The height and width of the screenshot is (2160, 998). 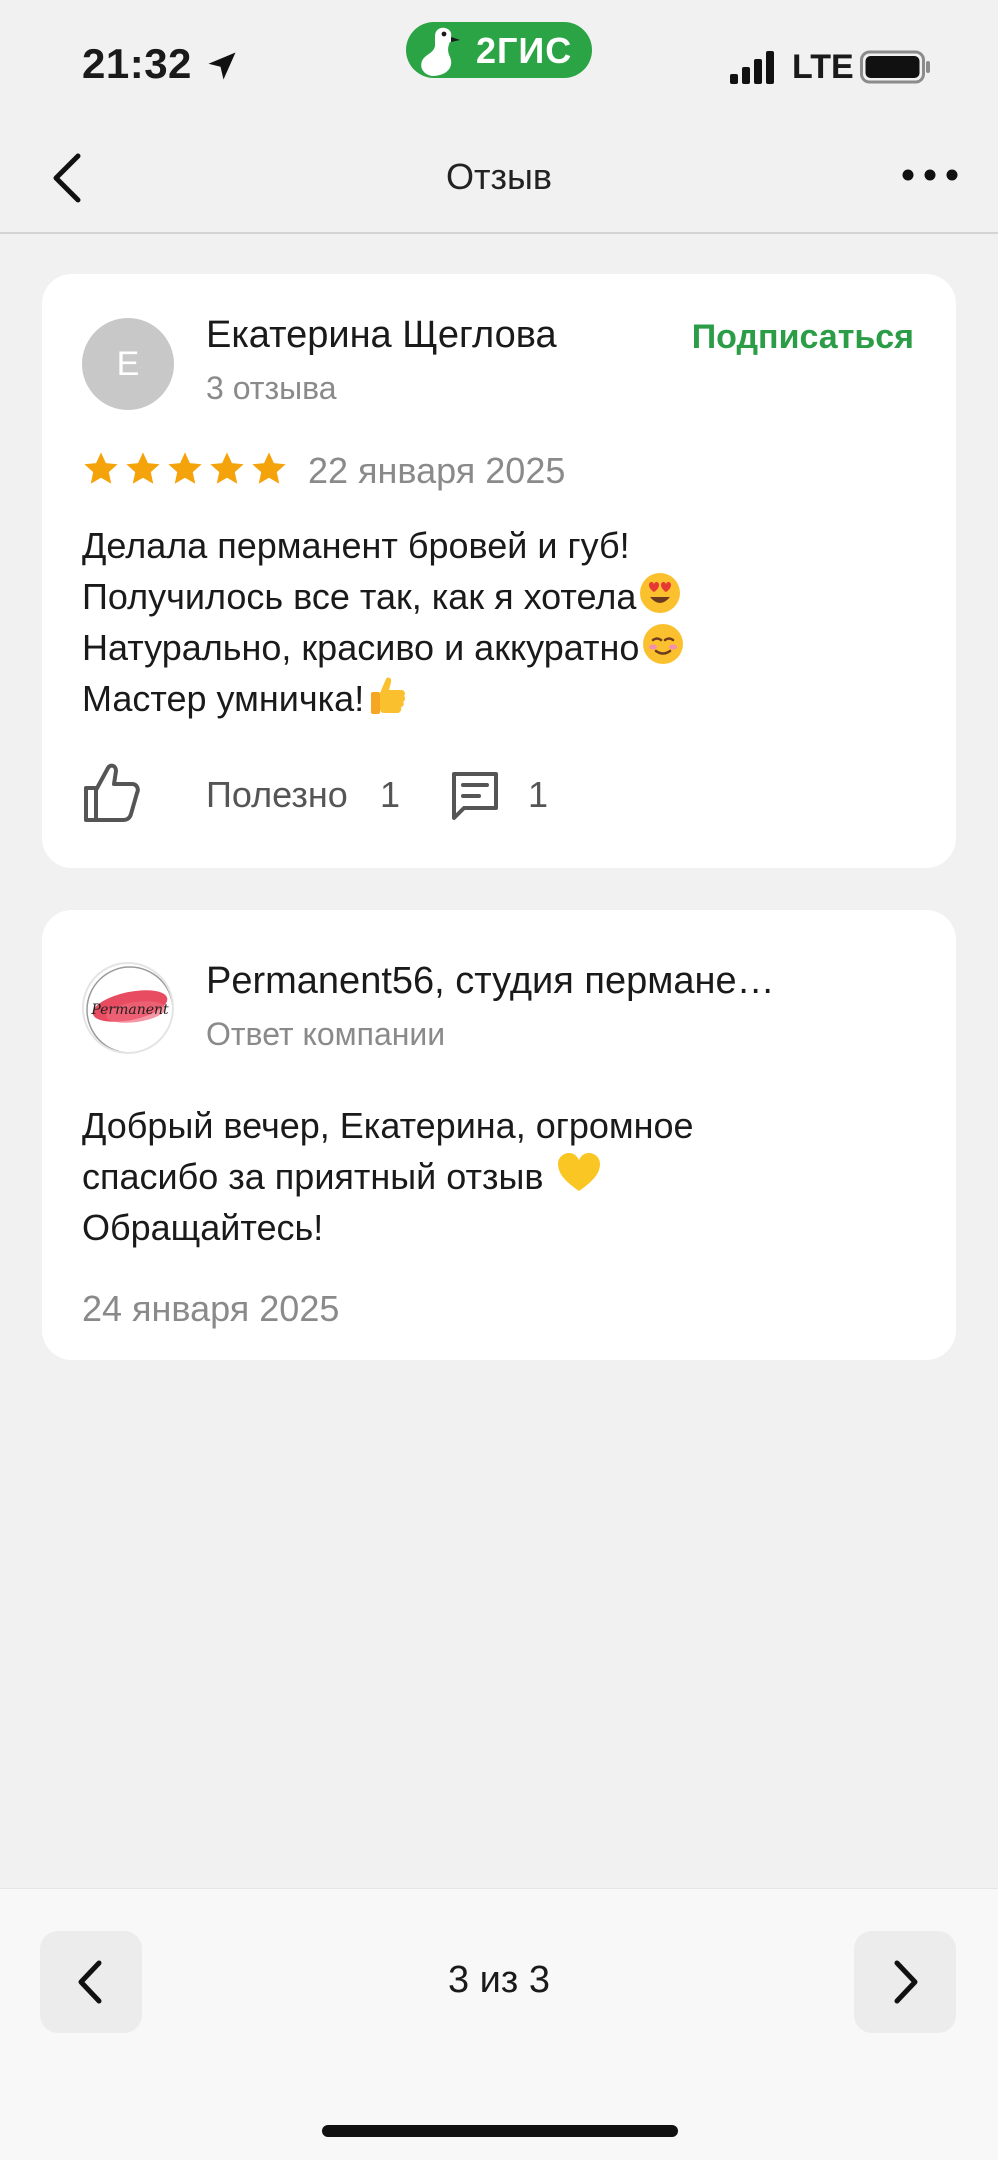 What do you see at coordinates (499, 1980) in the screenshot?
I see `pager-position: 3 из 3` at bounding box center [499, 1980].